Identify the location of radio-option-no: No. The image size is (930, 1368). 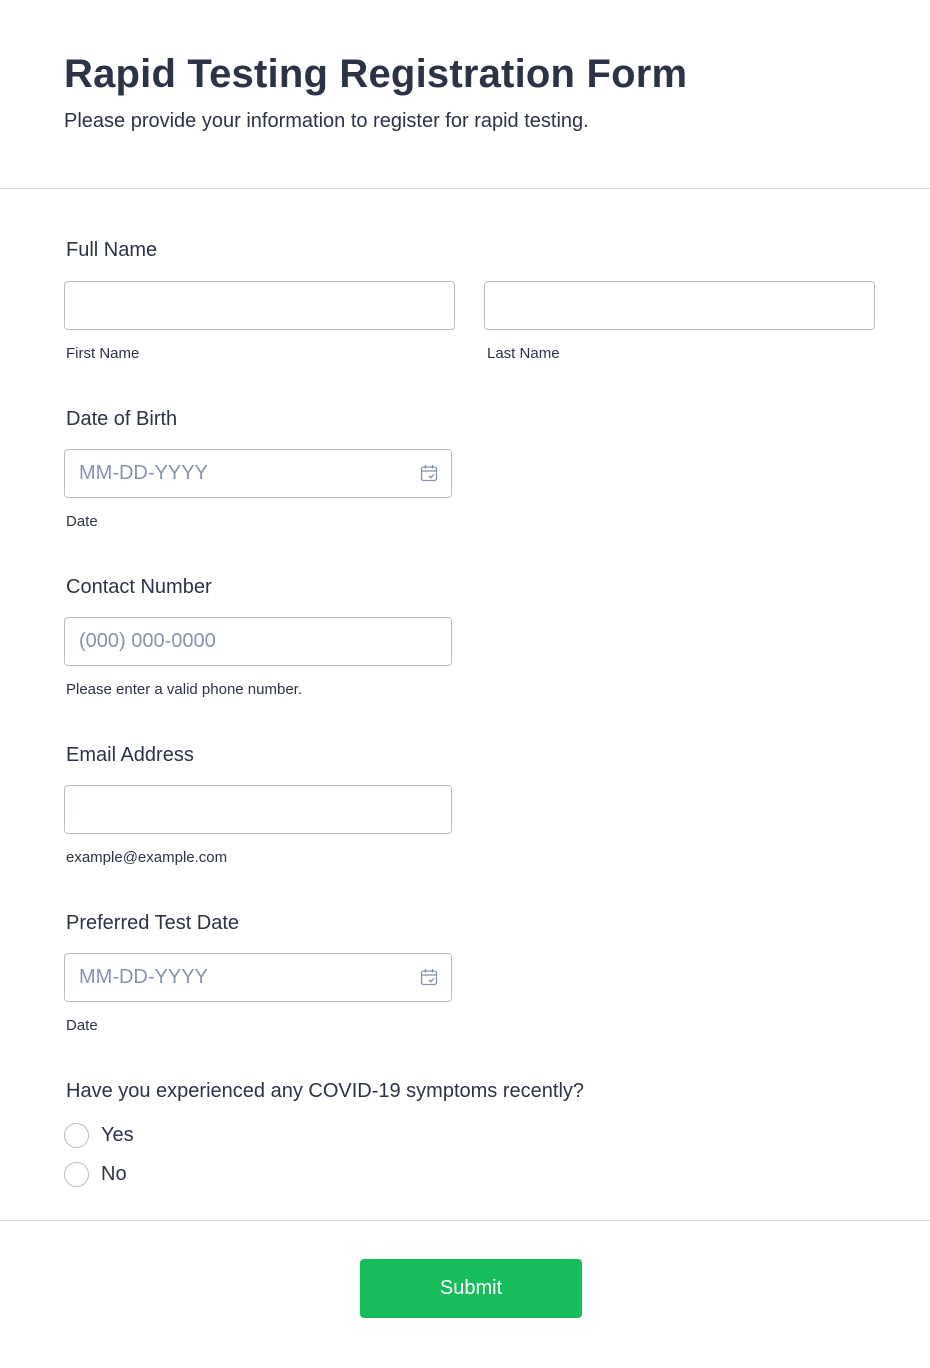
(95, 1174).